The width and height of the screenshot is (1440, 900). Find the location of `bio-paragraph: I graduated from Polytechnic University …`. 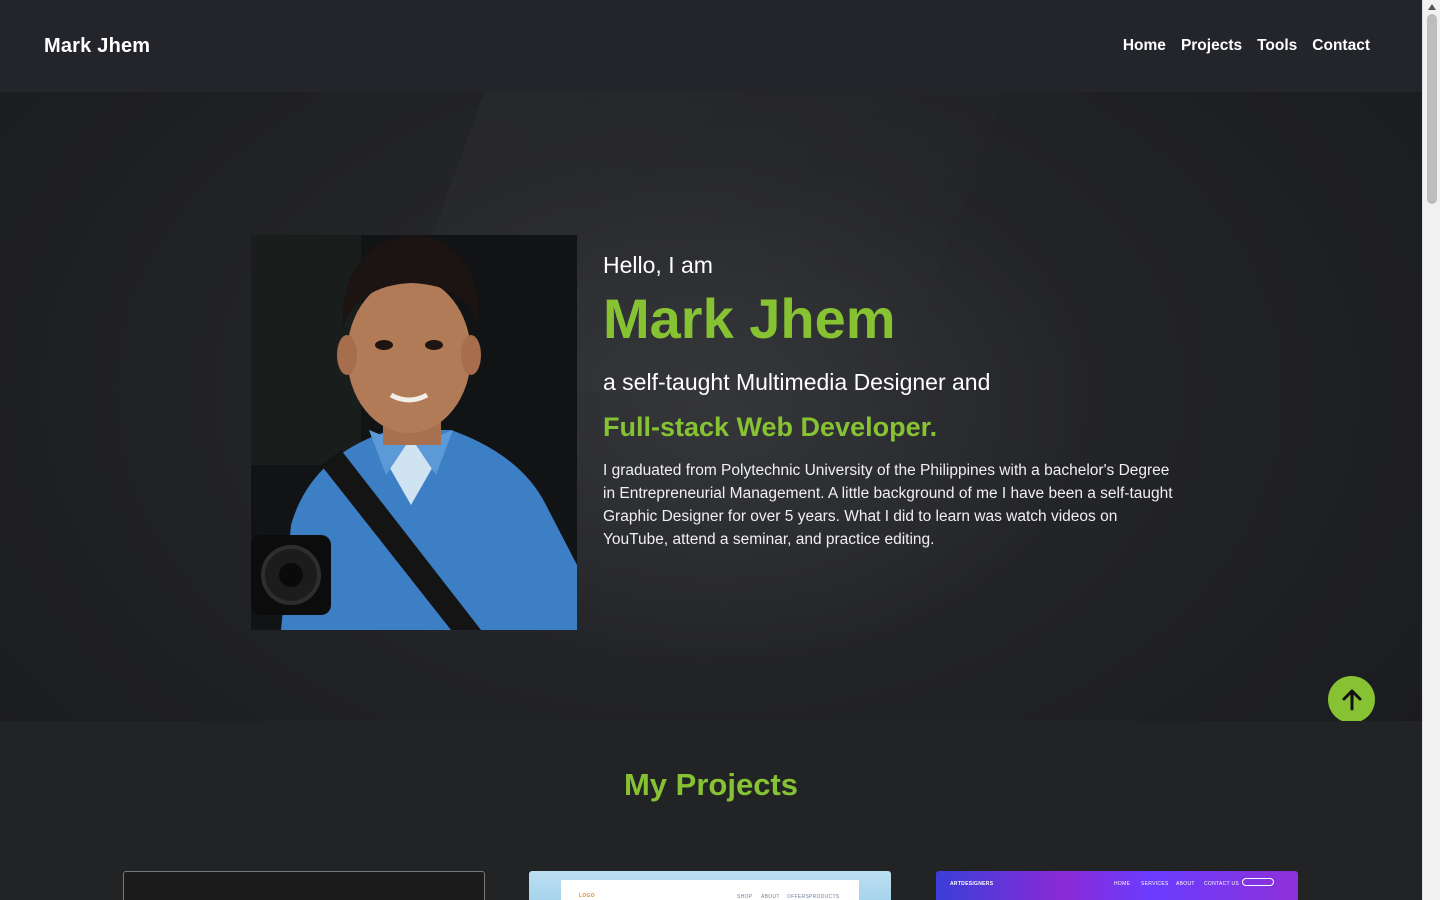

bio-paragraph: I graduated from Polytechnic University … is located at coordinates (888, 505).